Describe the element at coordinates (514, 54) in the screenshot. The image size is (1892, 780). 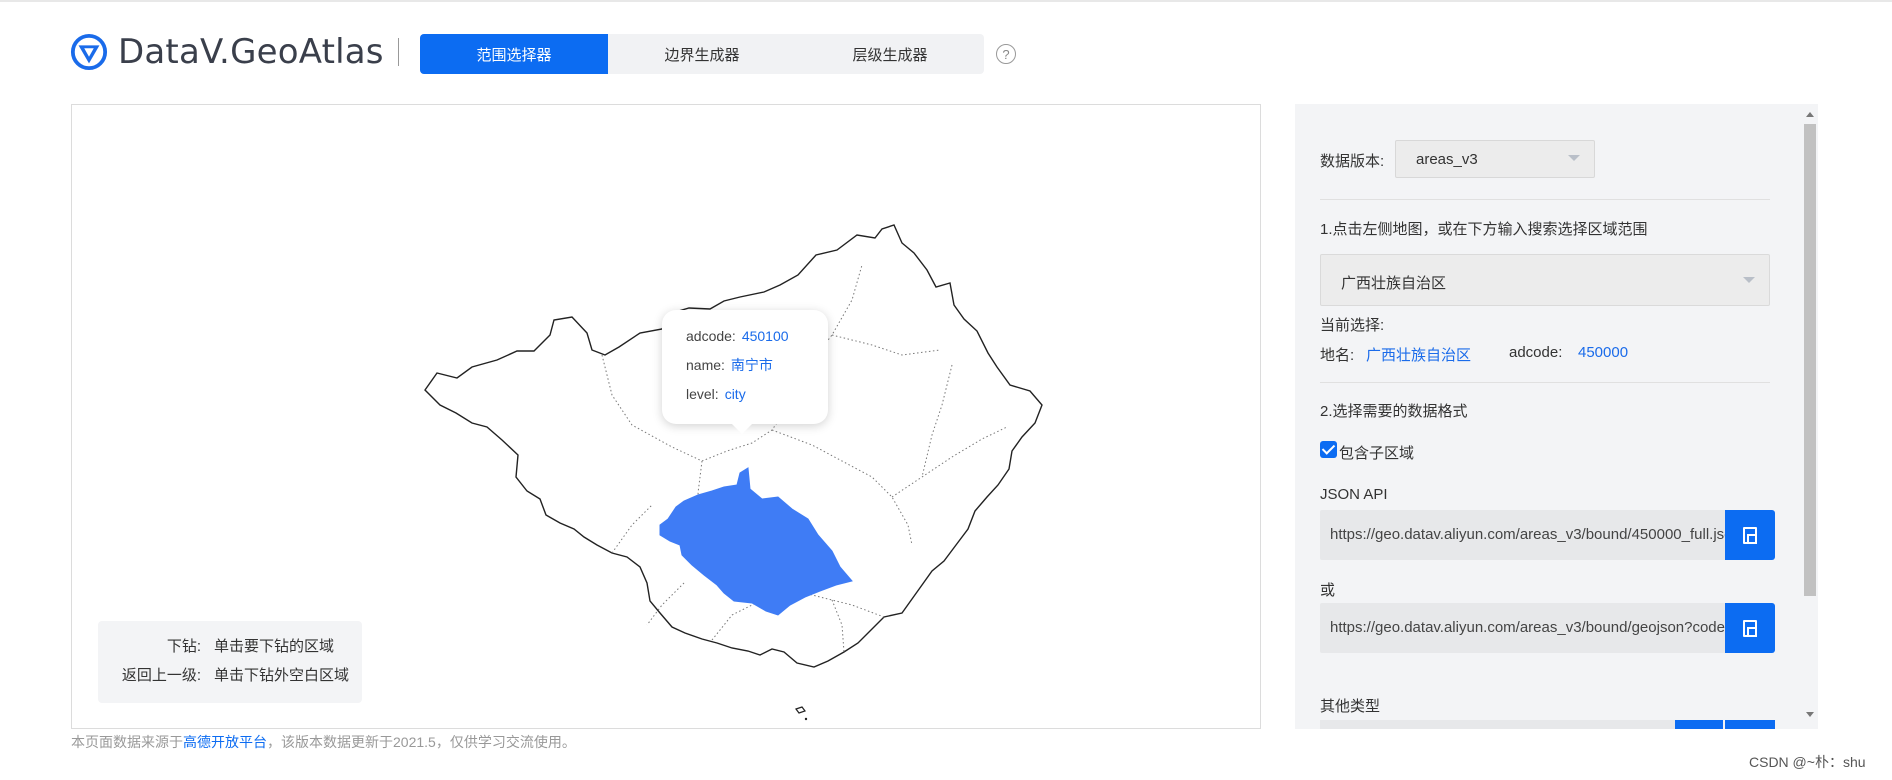
I see `tab-range-selector: 范围选择器` at that location.